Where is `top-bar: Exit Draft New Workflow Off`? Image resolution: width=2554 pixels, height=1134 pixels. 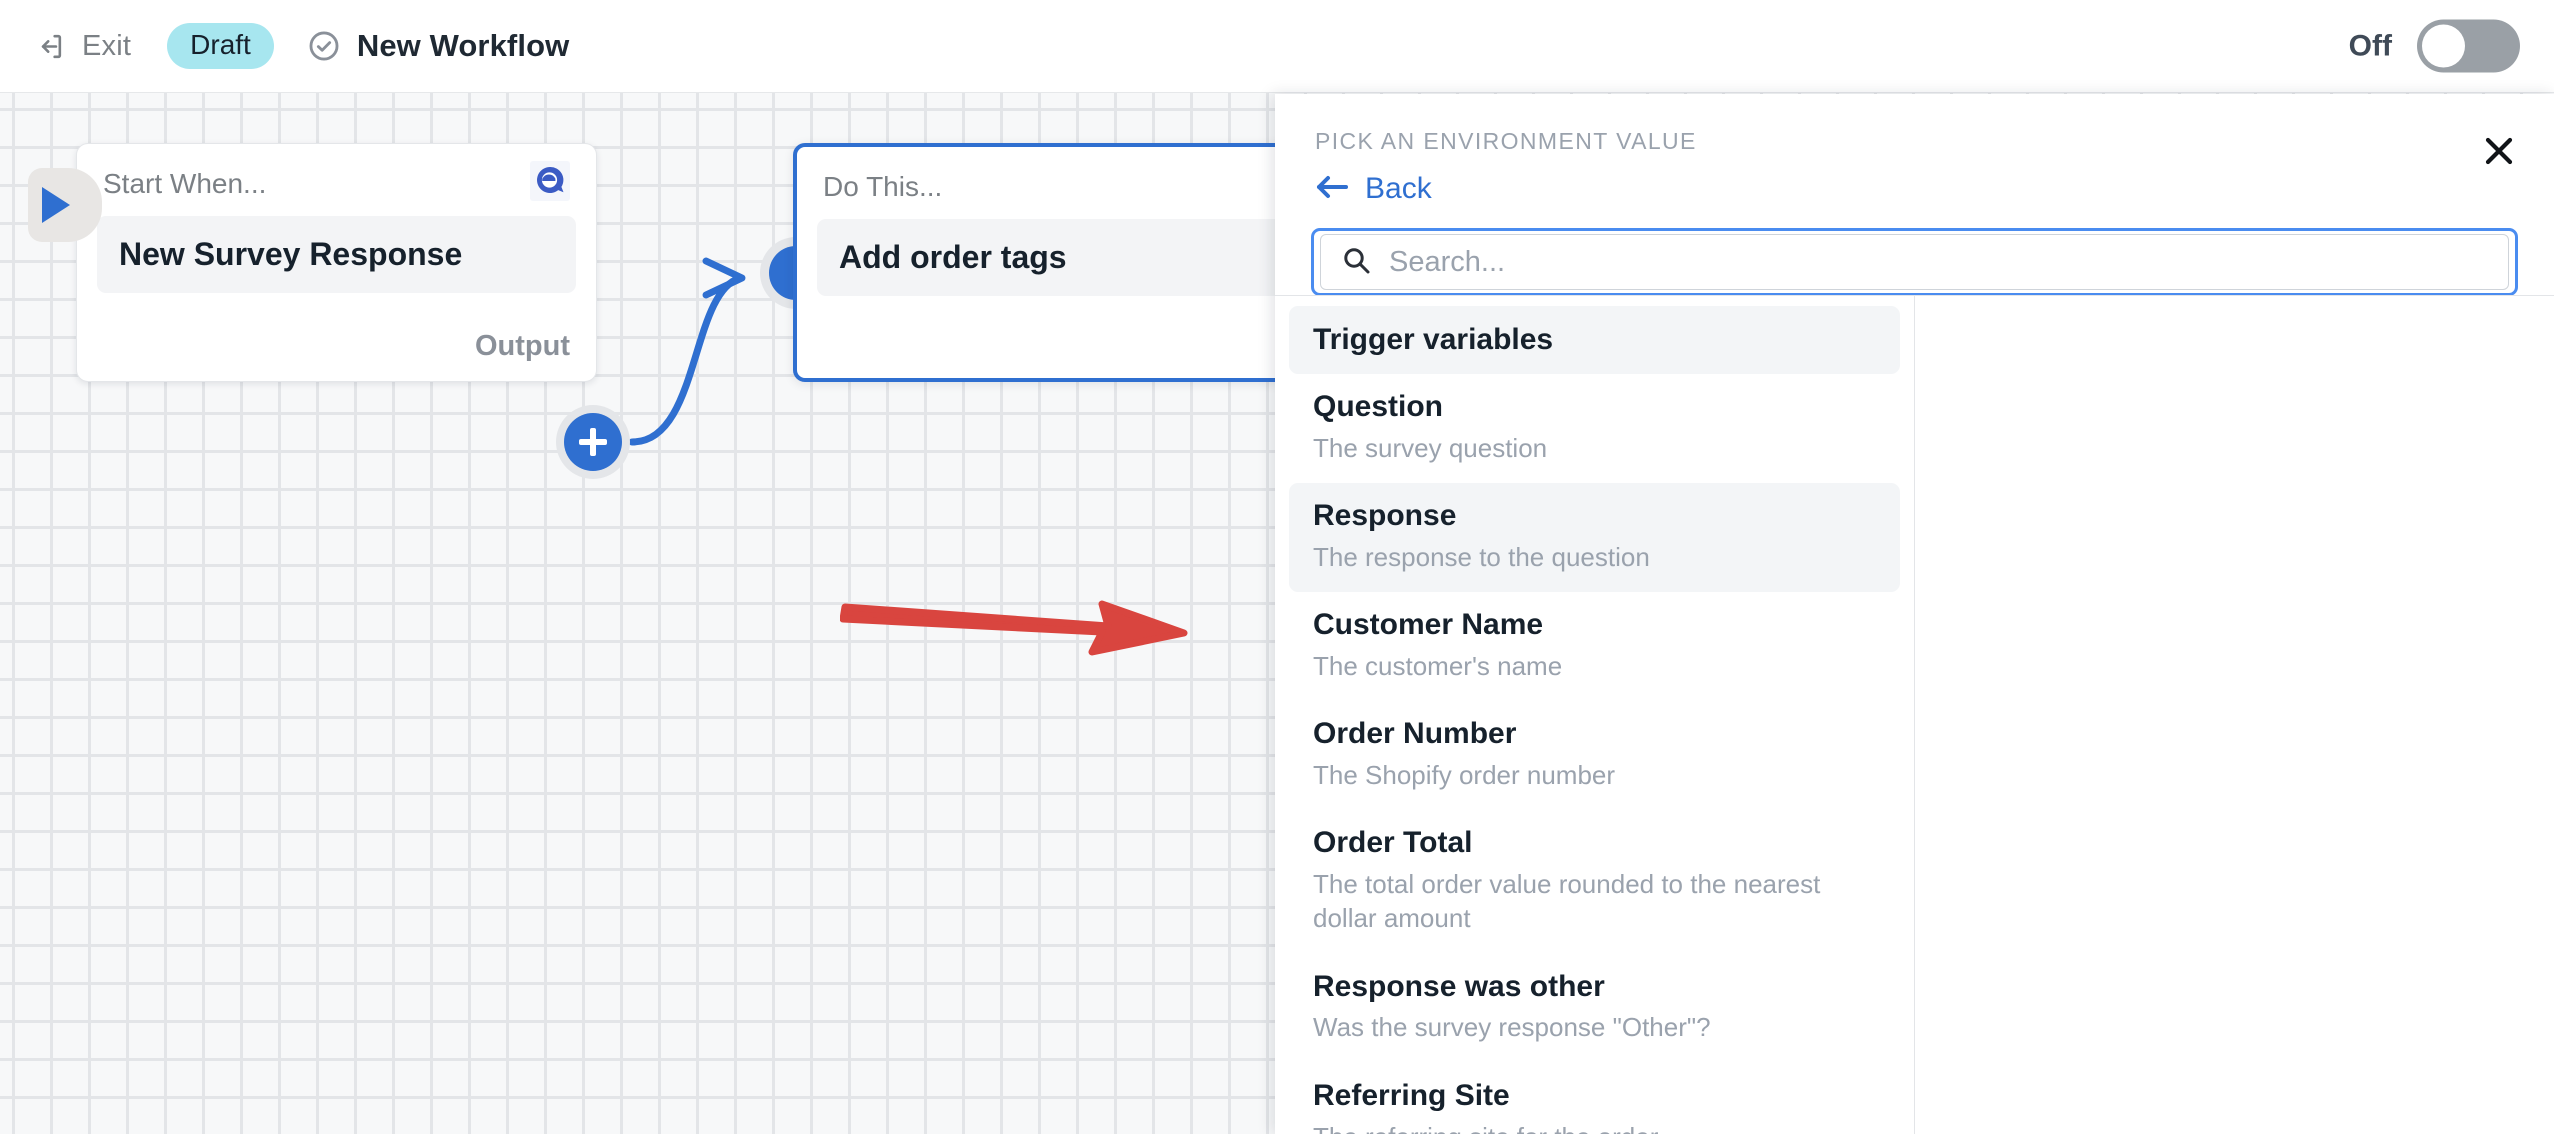 top-bar: Exit Draft New Workflow Off is located at coordinates (1277, 46).